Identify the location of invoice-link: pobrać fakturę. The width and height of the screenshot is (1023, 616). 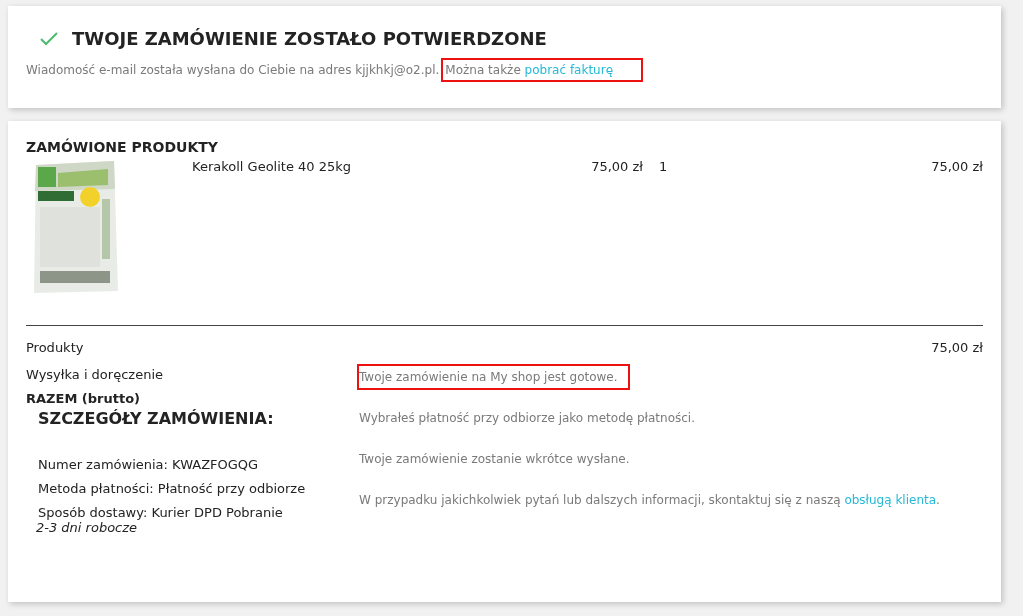
(569, 70).